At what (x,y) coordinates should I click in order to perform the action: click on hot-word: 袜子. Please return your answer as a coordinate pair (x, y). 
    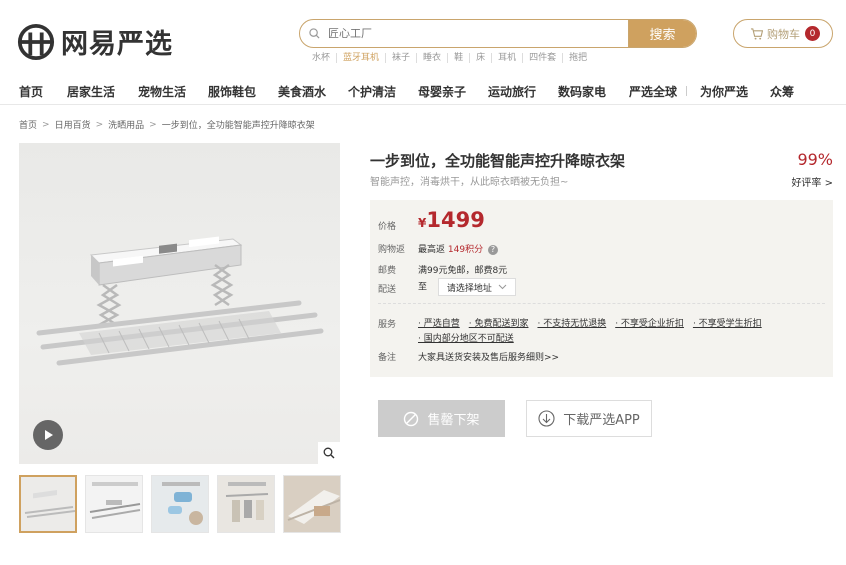
    Looking at the image, I should click on (402, 58).